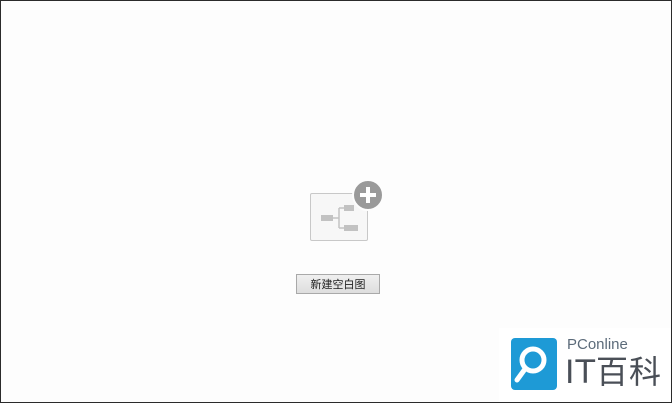 The width and height of the screenshot is (672, 403). Describe the element at coordinates (338, 284) in the screenshot. I see `new-blank-diagram-button: 新建空白图` at that location.